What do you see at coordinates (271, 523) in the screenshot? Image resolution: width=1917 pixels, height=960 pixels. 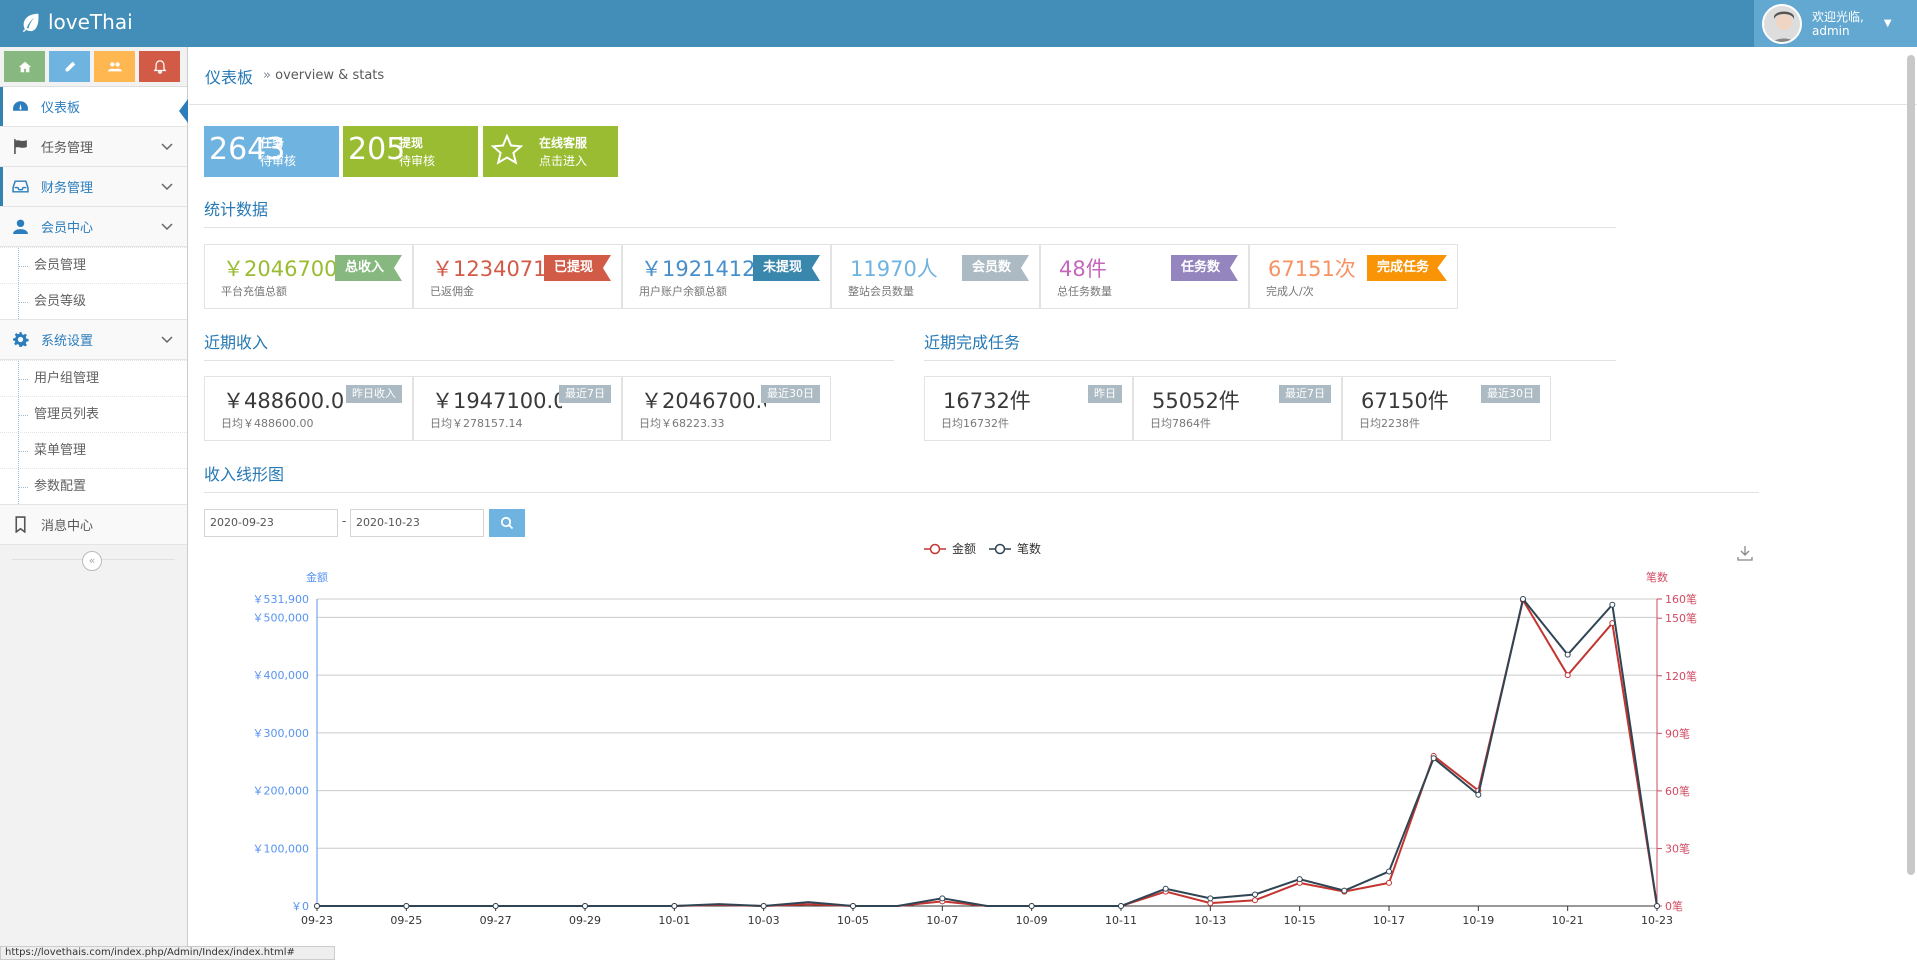 I see `start-date-input: 2020-09-23` at bounding box center [271, 523].